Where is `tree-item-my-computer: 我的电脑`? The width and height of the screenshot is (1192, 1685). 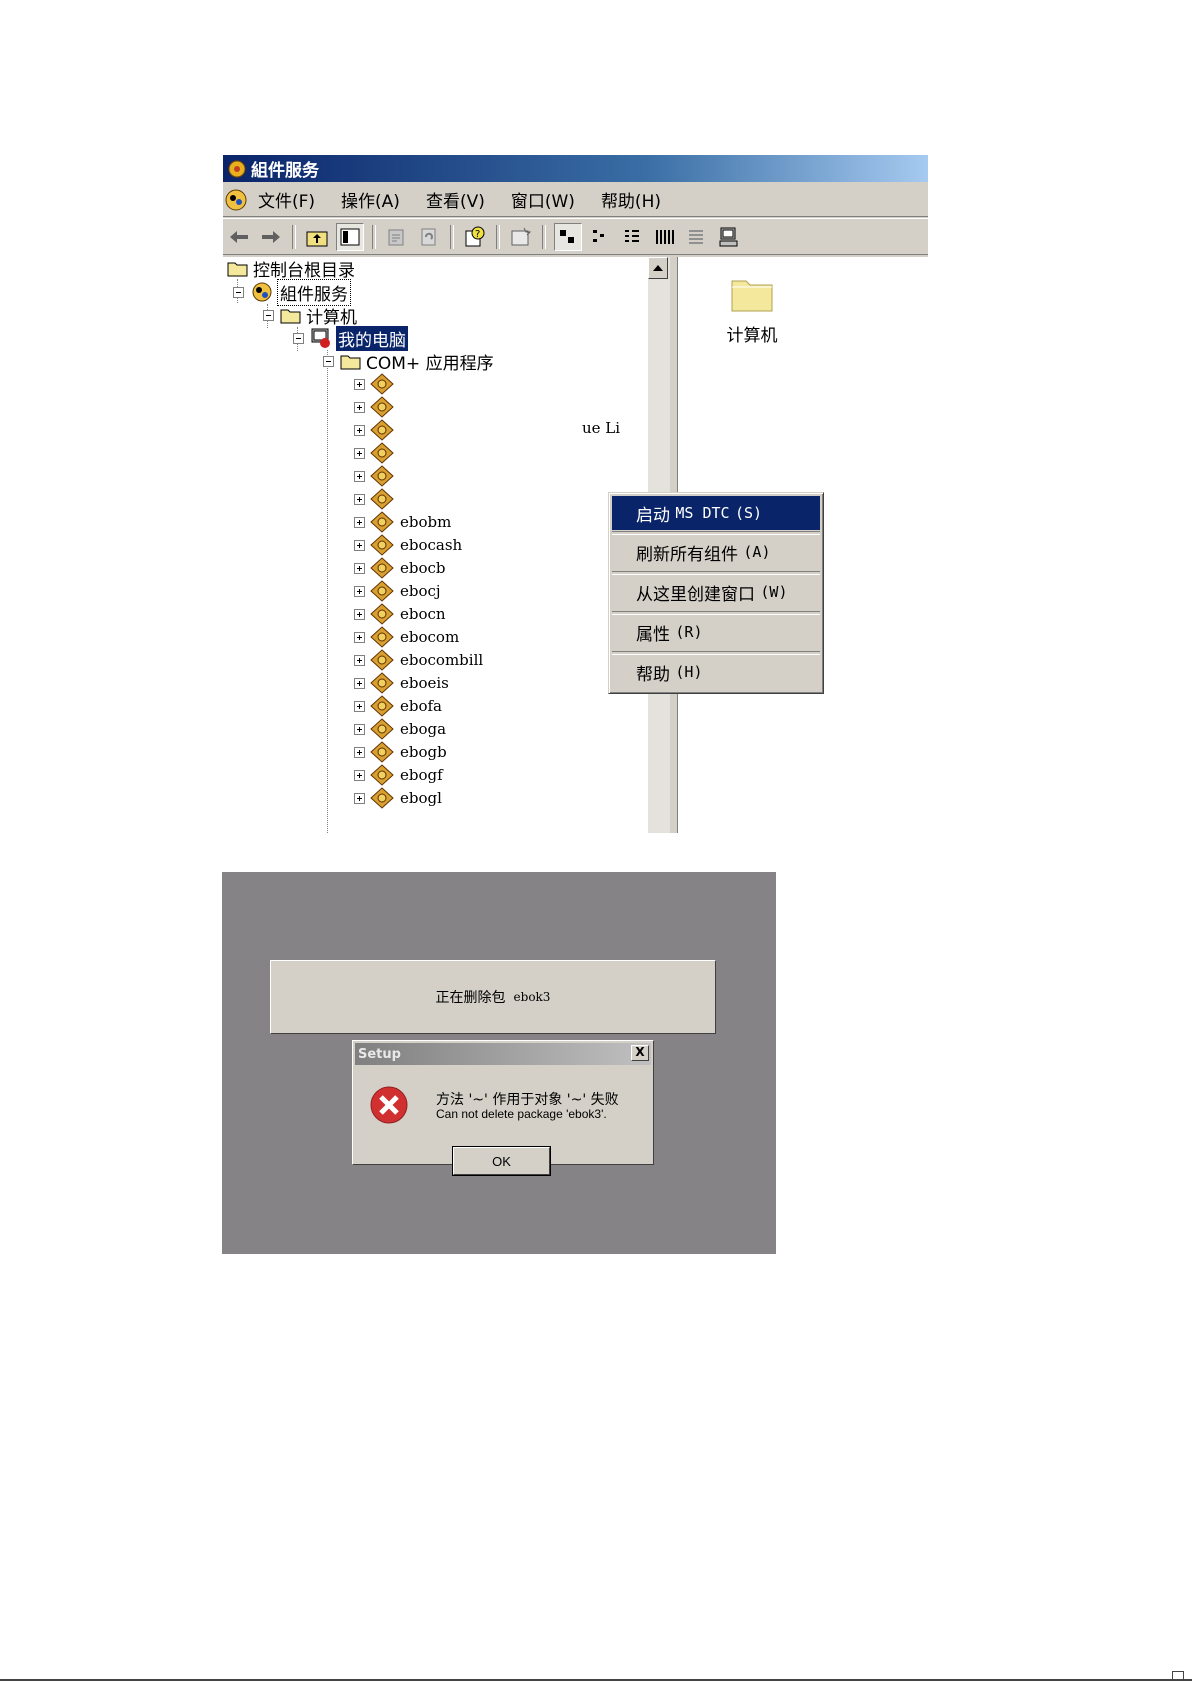 tree-item-my-computer: 我的电脑 is located at coordinates (350, 338).